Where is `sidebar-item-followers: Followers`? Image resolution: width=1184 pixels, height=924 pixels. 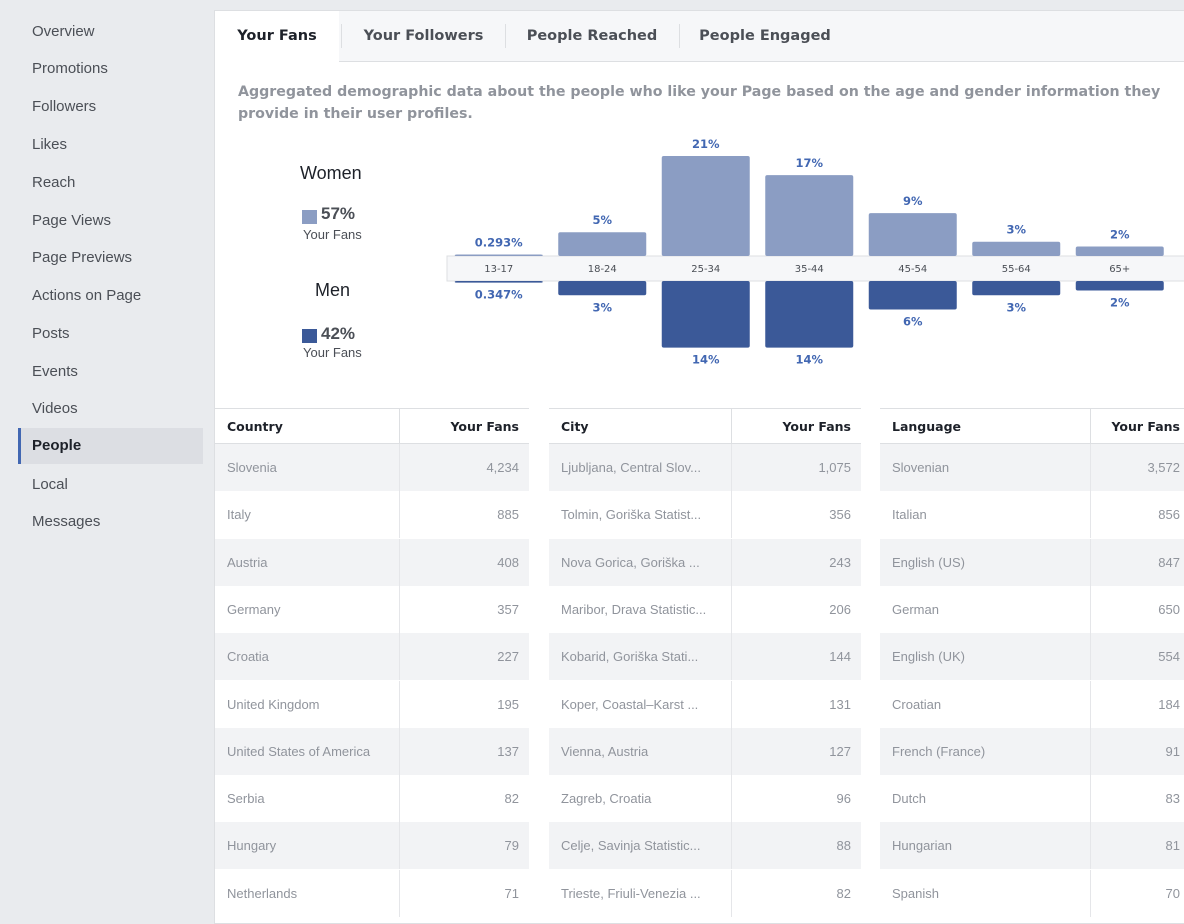 sidebar-item-followers: Followers is located at coordinates (110, 107).